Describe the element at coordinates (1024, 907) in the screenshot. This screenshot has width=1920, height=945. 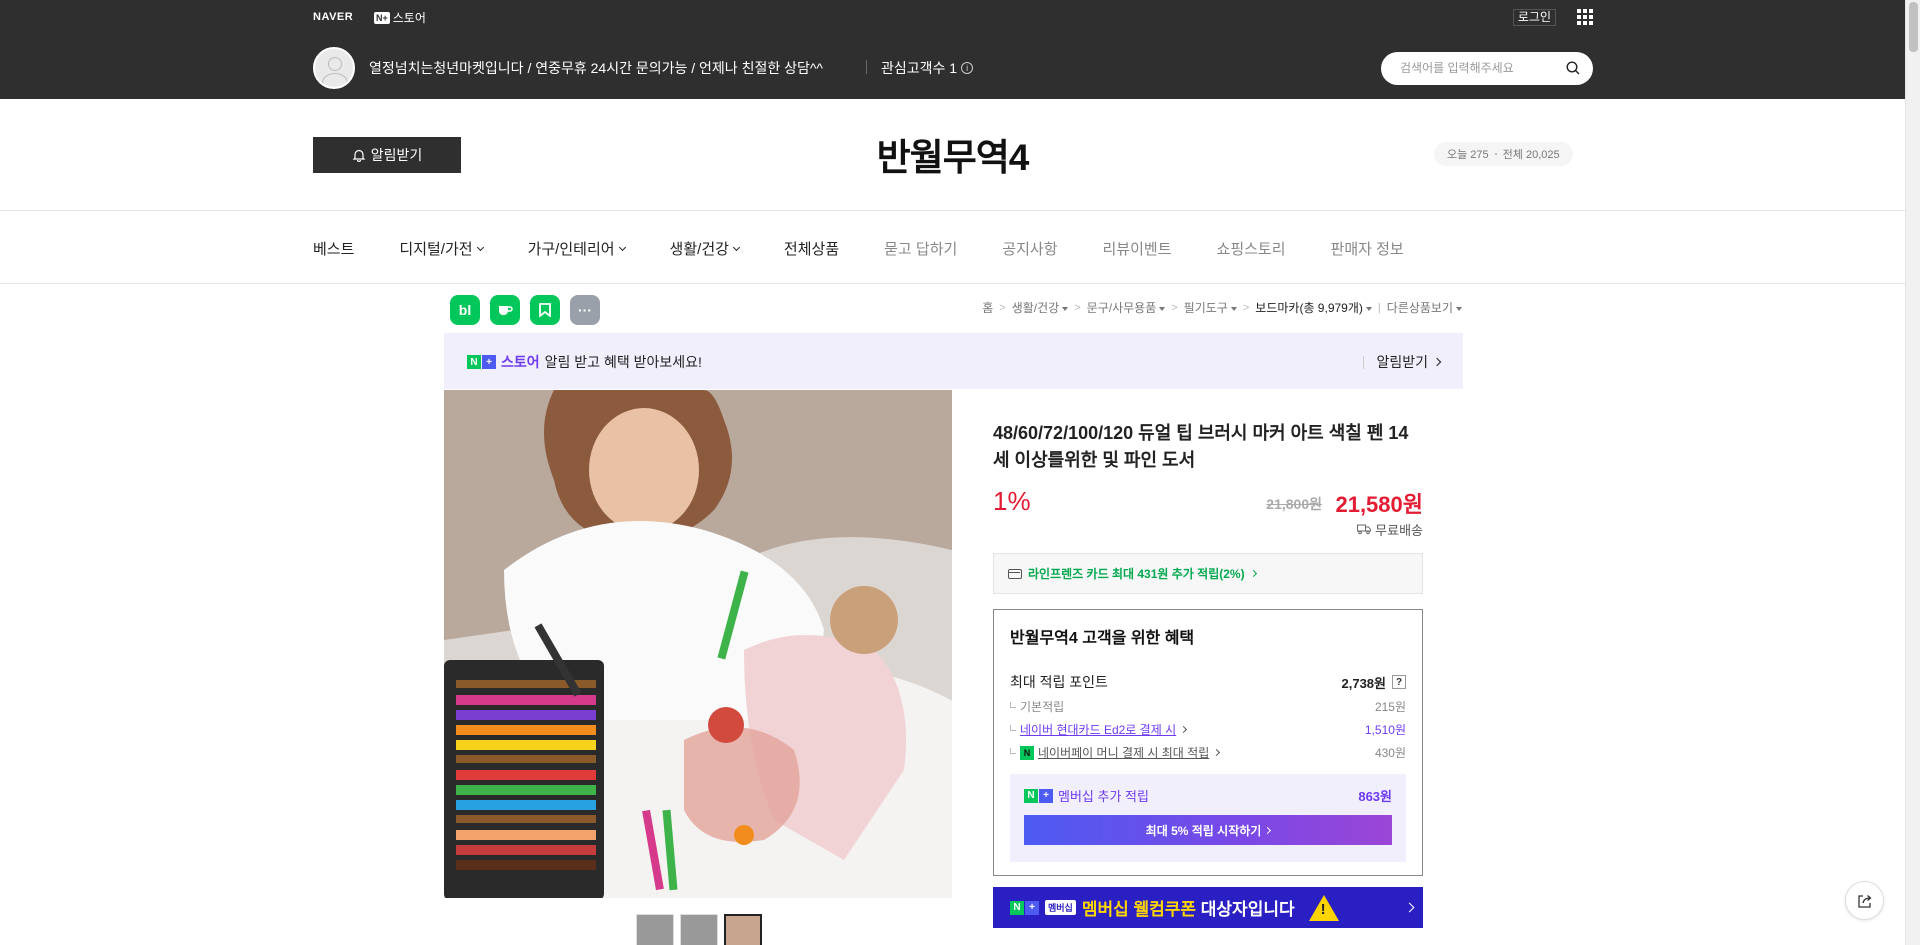
I see `nplus-icon: N +` at that location.